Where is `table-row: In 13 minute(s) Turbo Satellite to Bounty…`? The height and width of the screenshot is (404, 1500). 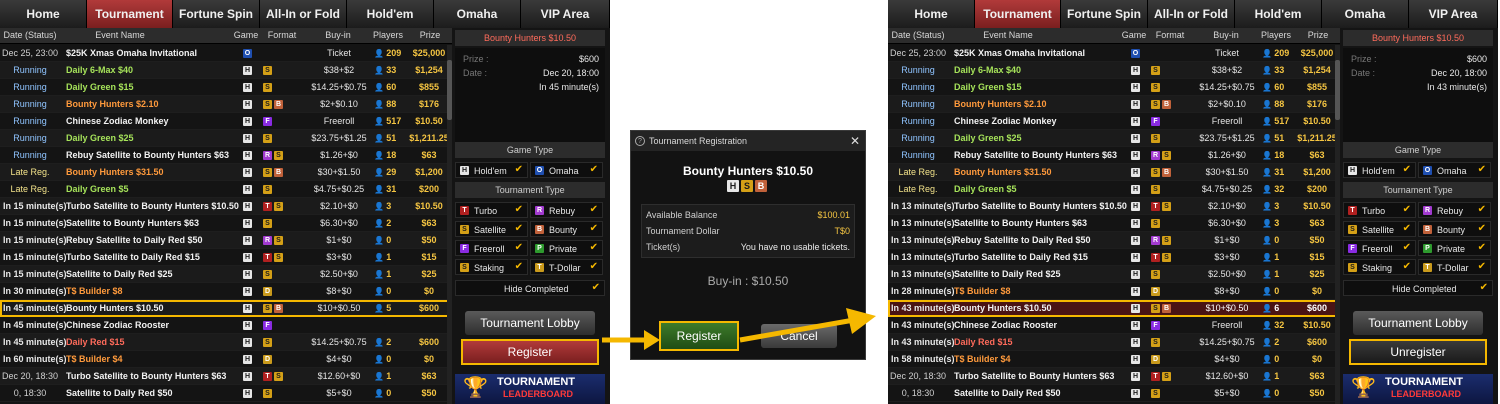 table-row: In 13 minute(s) Turbo Satellite to Bounty… is located at coordinates (1114, 206).